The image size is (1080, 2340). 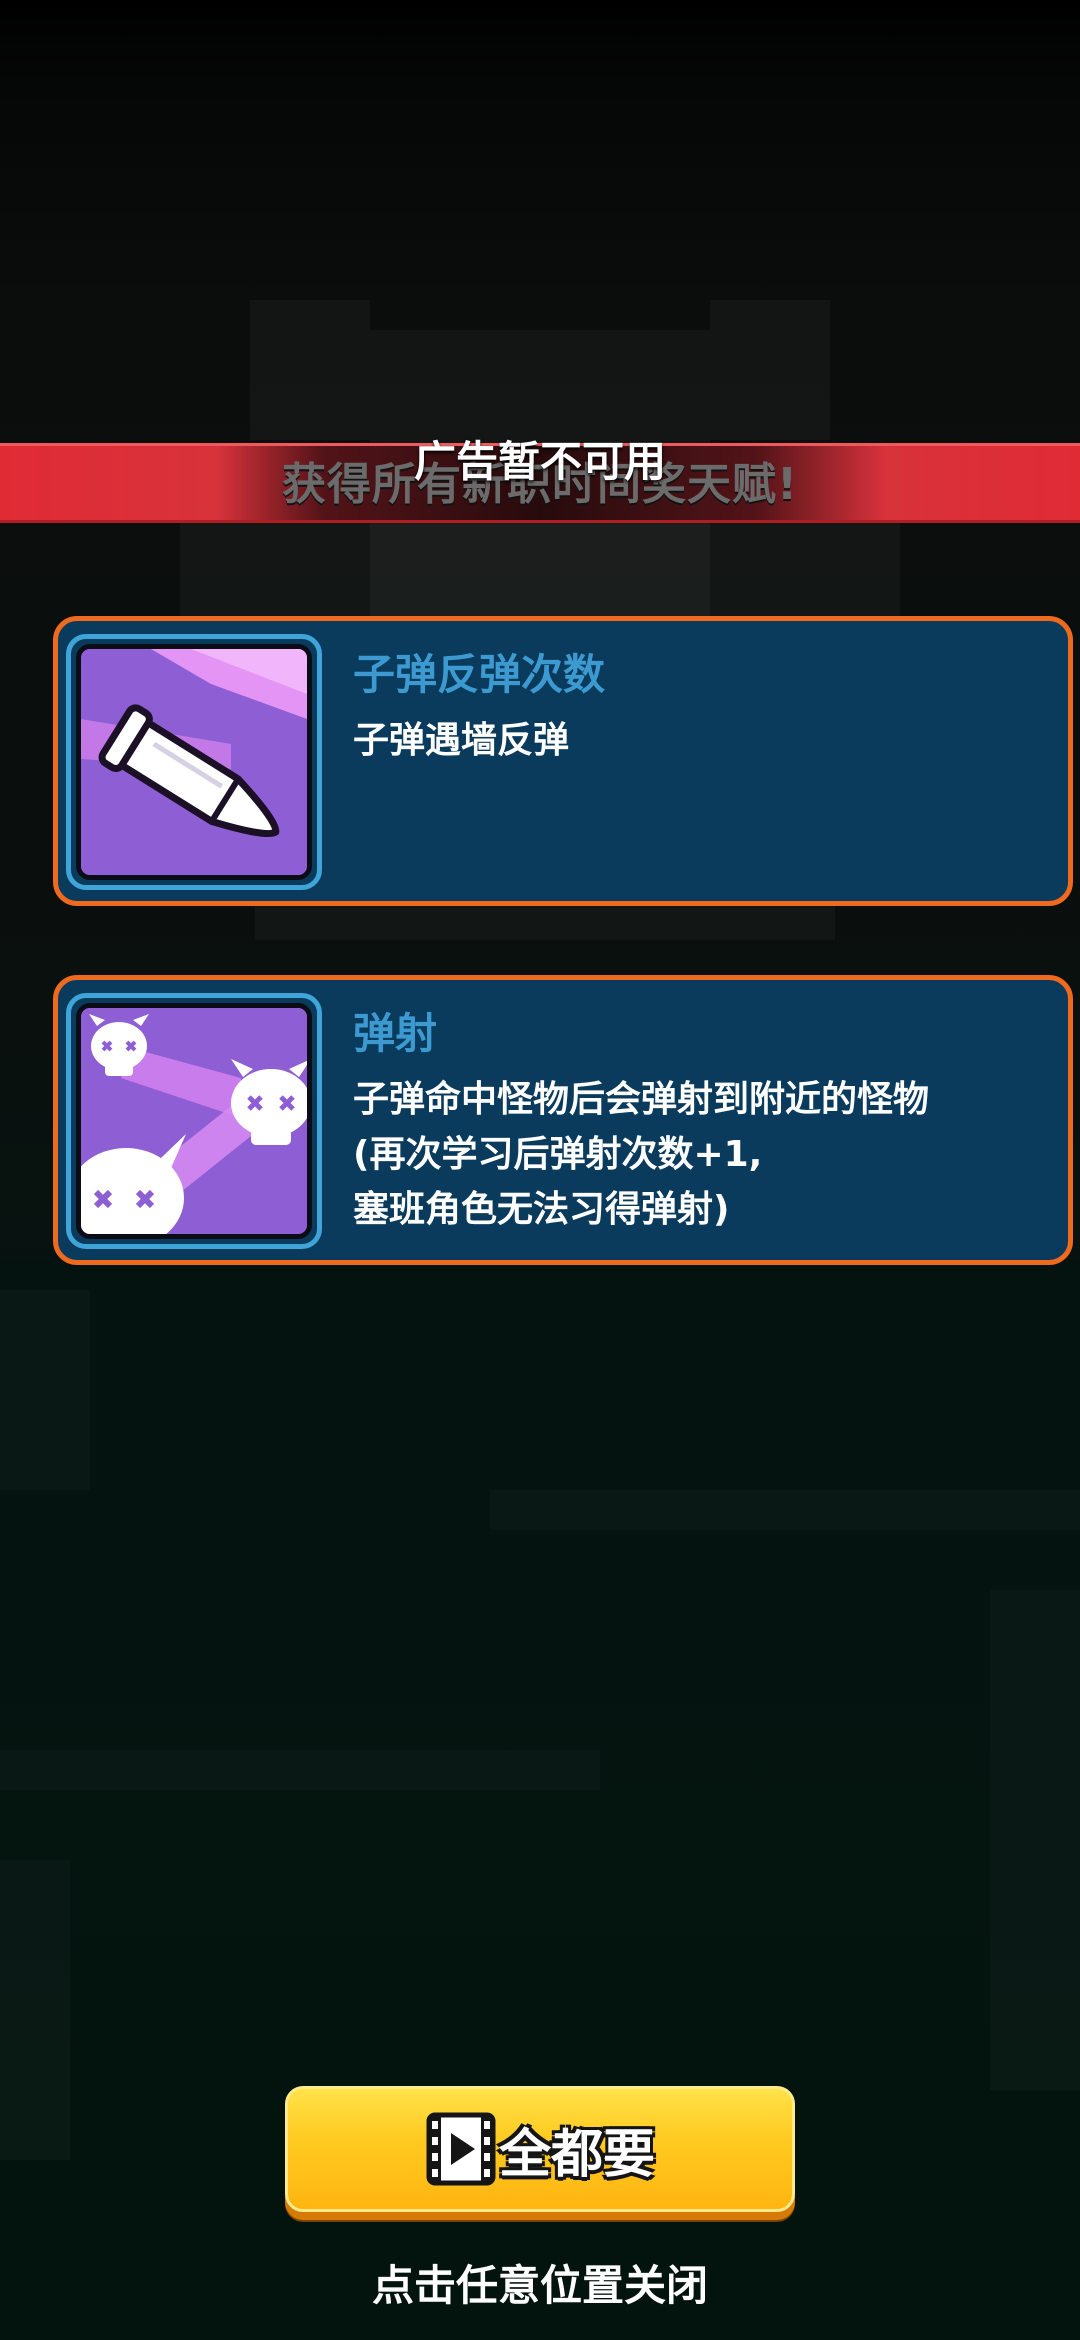 I want to click on take-all-label: 全都要, so click(x=576, y=2154).